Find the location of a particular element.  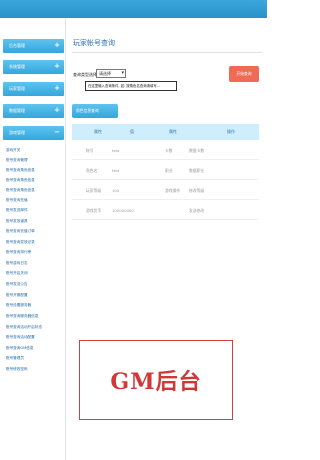

table-row: 帐号 test 卡数 数据卡数 is located at coordinates (165, 150).